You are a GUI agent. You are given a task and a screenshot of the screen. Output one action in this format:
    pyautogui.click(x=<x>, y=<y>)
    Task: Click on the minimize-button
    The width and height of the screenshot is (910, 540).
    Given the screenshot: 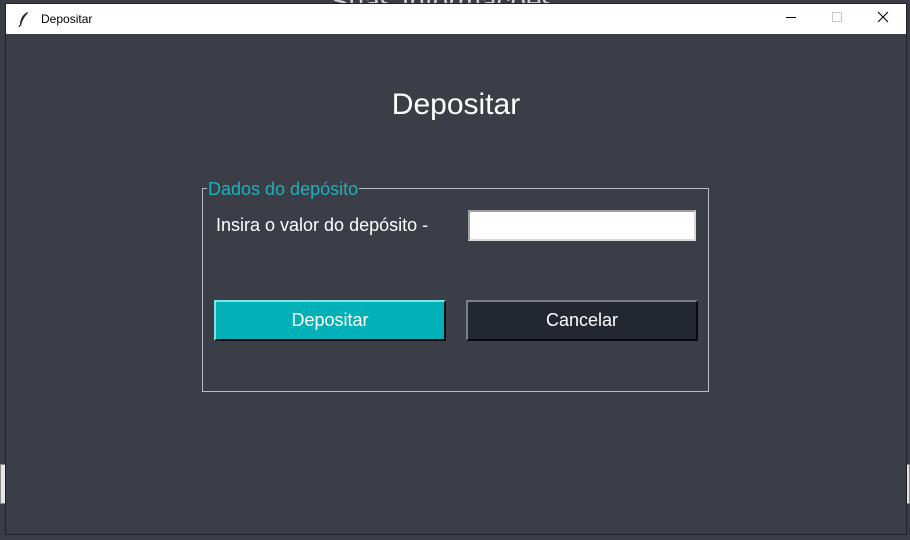 What is the action you would take?
    pyautogui.click(x=791, y=19)
    